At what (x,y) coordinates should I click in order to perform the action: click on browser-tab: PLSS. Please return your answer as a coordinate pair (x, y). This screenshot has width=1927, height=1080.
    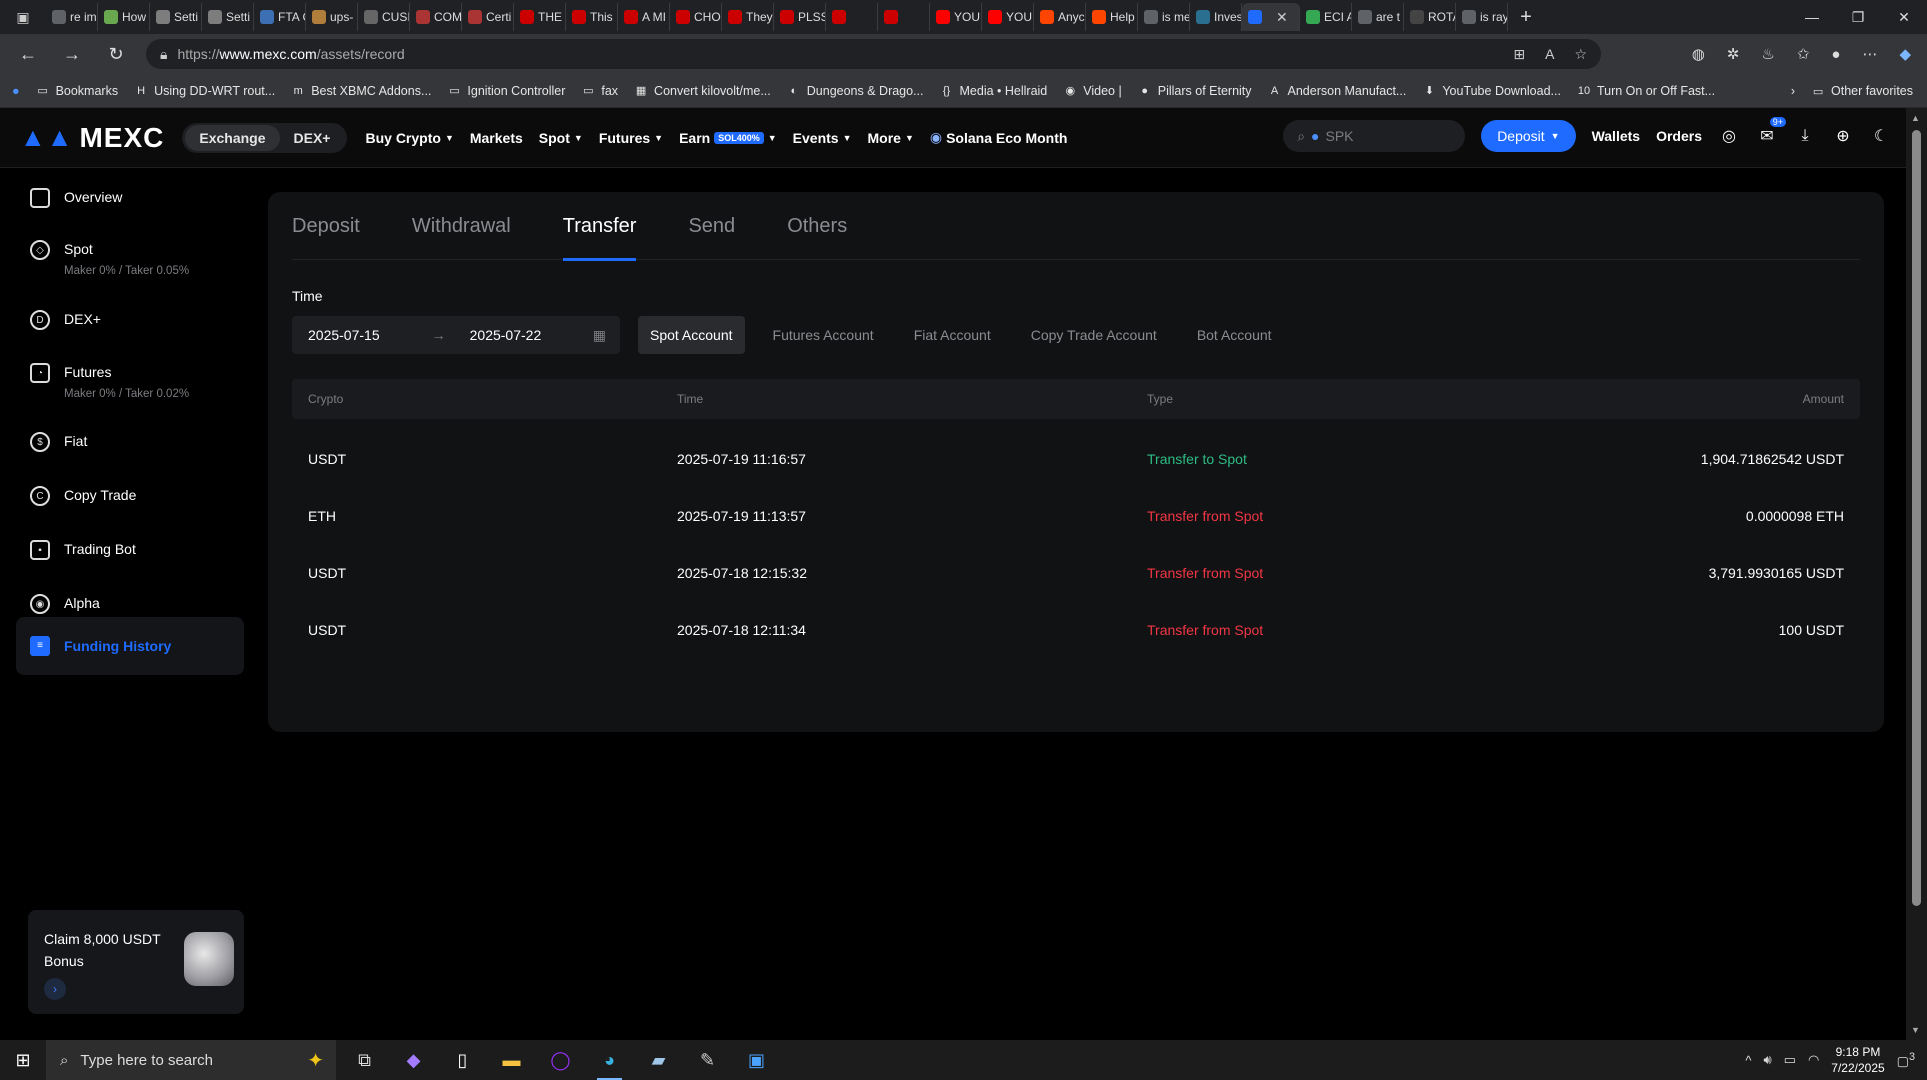
    Looking at the image, I should click on (800, 17).